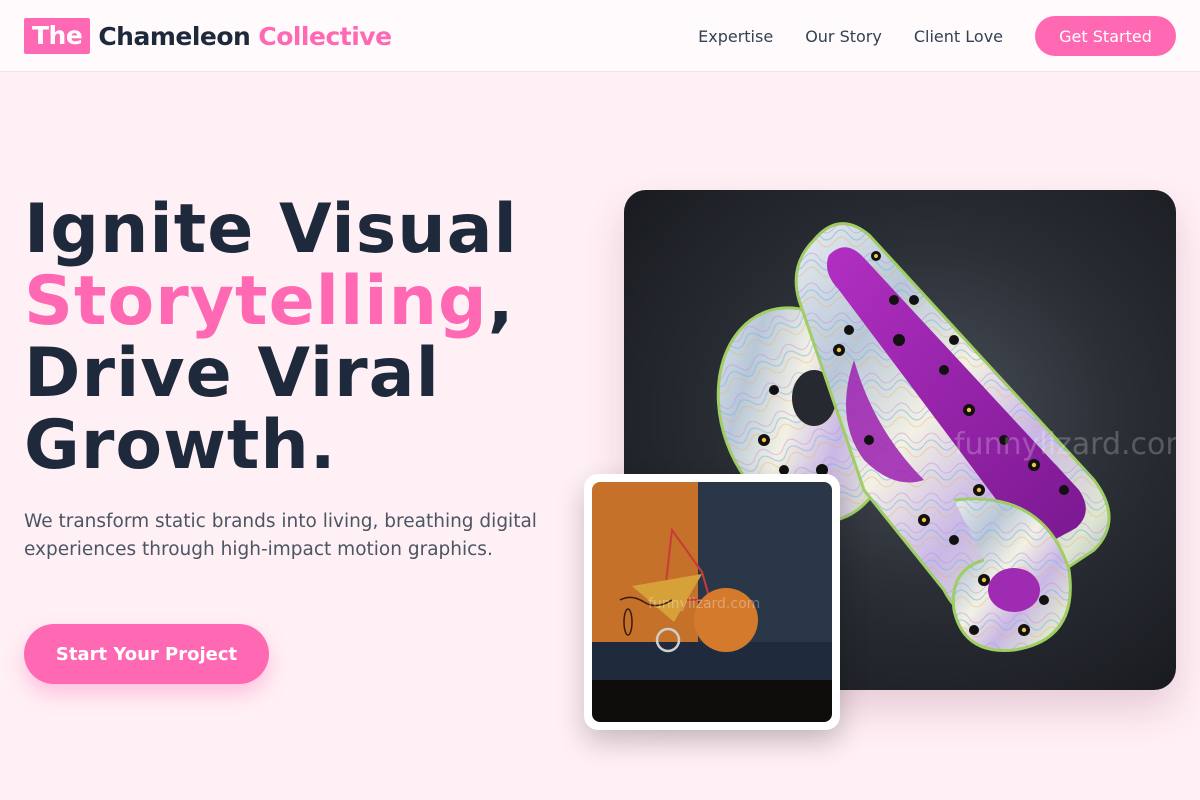 Image resolution: width=1200 pixels, height=800 pixels. I want to click on headline-highlight: Storytelling, so click(256, 301).